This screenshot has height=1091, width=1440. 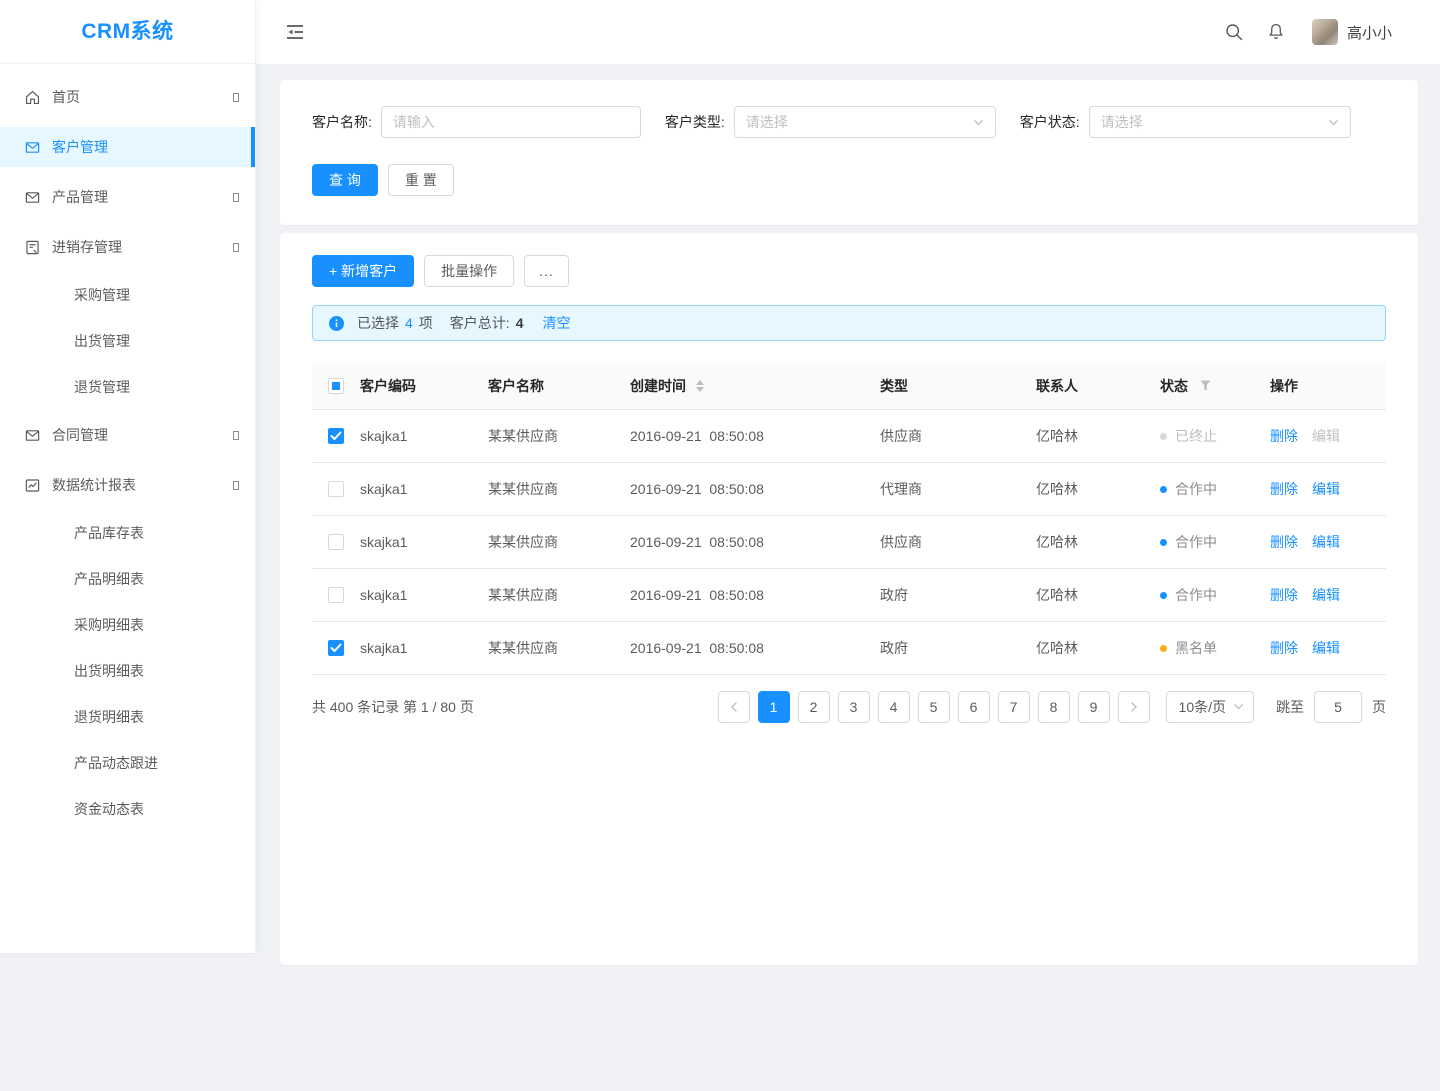 What do you see at coordinates (127, 295) in the screenshot?
I see `sidebar-item-purchase-management: 采购管理` at bounding box center [127, 295].